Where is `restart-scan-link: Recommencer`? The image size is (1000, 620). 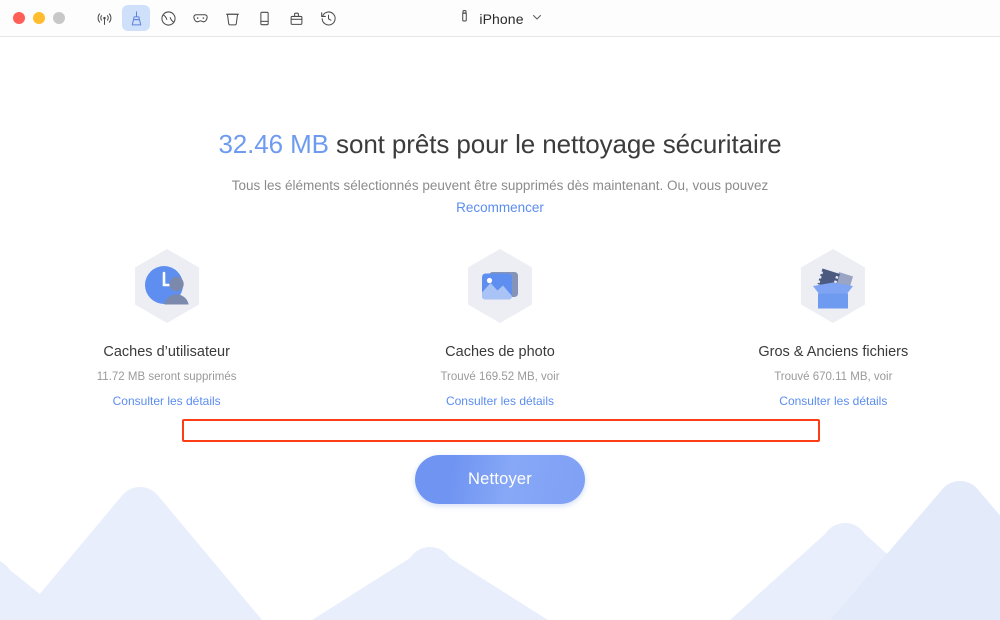 restart-scan-link: Recommencer is located at coordinates (500, 207).